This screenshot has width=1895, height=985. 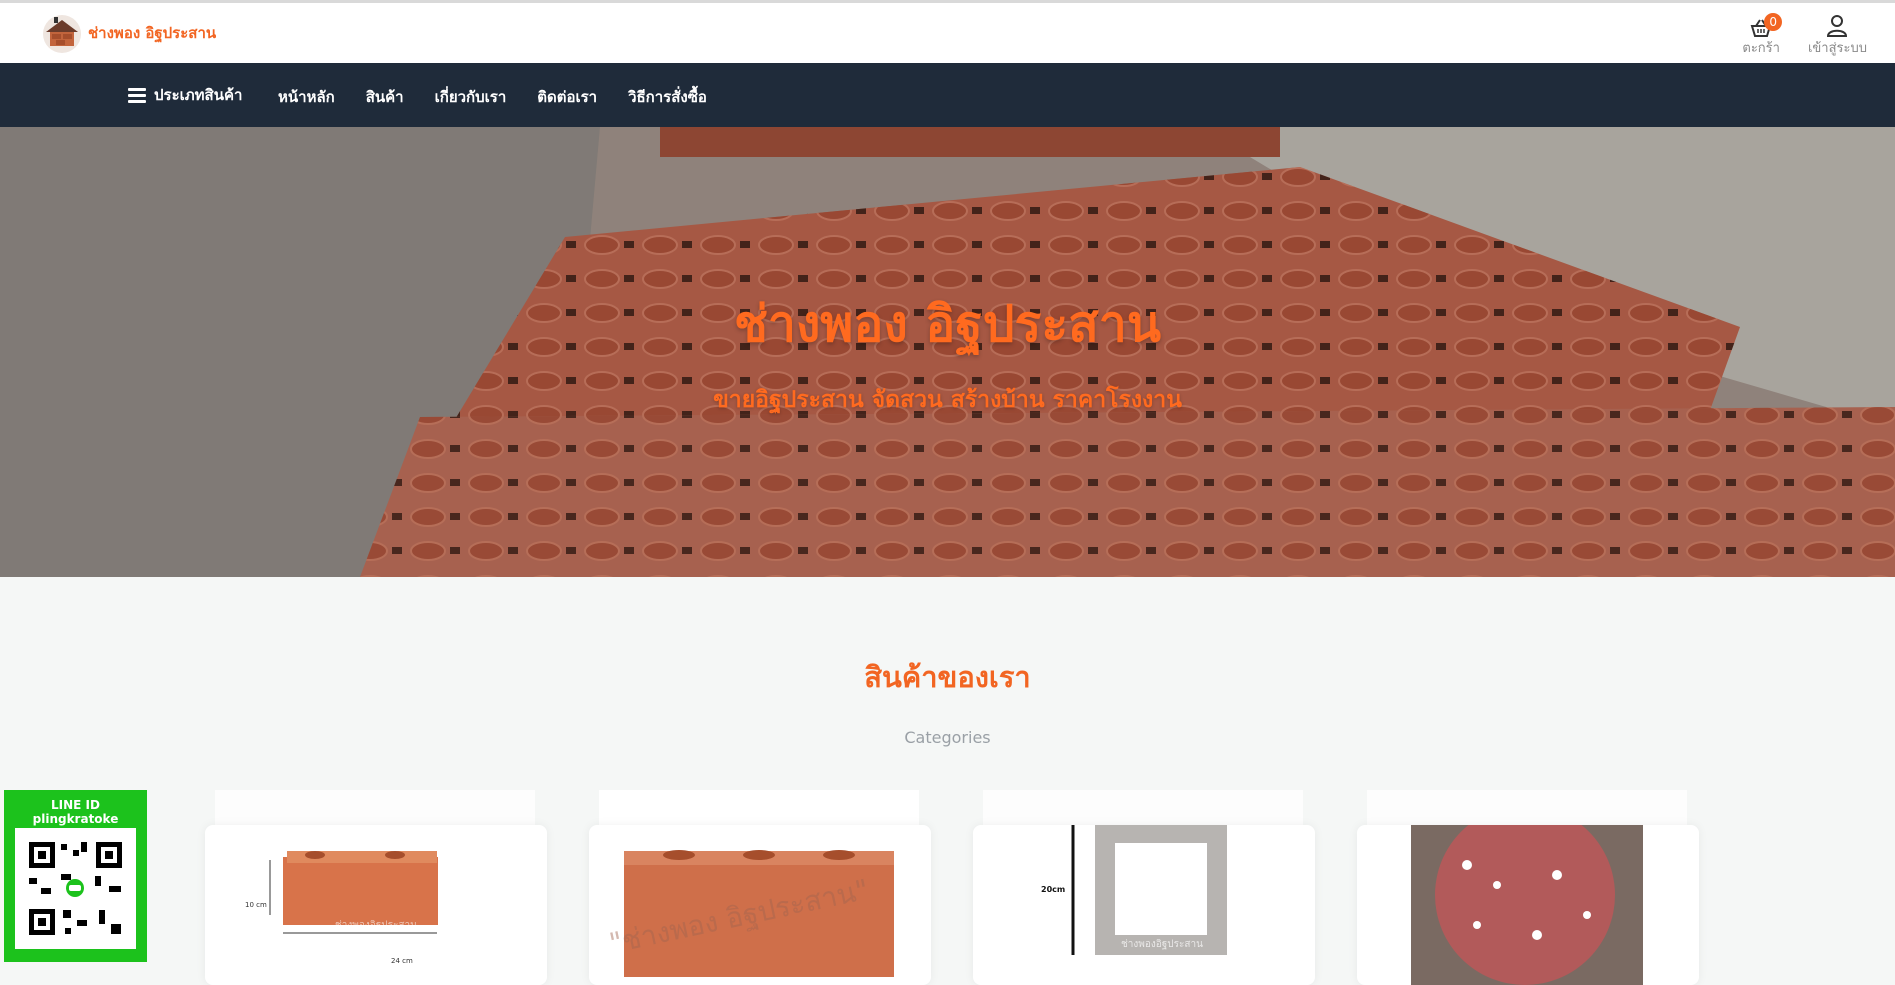 I want to click on categories-label: ประเภทสินค้า, so click(x=198, y=95).